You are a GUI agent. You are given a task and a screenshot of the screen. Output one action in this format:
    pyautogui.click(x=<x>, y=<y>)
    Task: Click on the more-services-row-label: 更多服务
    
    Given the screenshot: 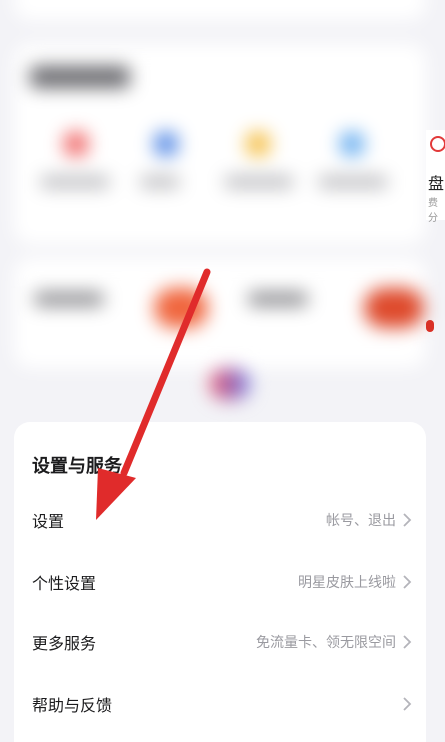 What is the action you would take?
    pyautogui.click(x=64, y=643)
    